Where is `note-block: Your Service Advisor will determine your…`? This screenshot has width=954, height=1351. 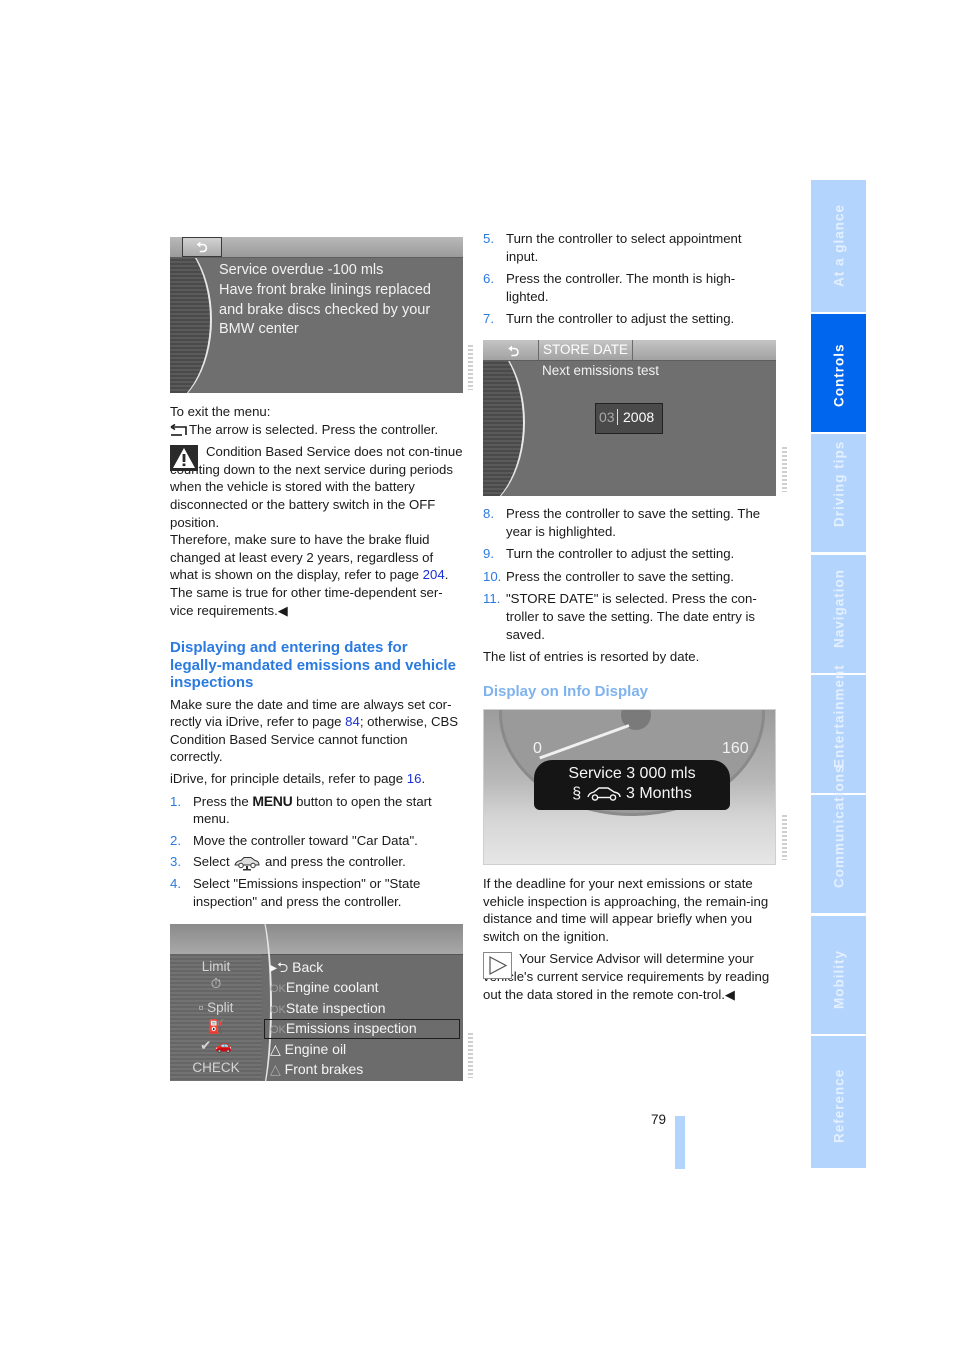 note-block: Your Service Advisor will determine your… is located at coordinates (629, 976).